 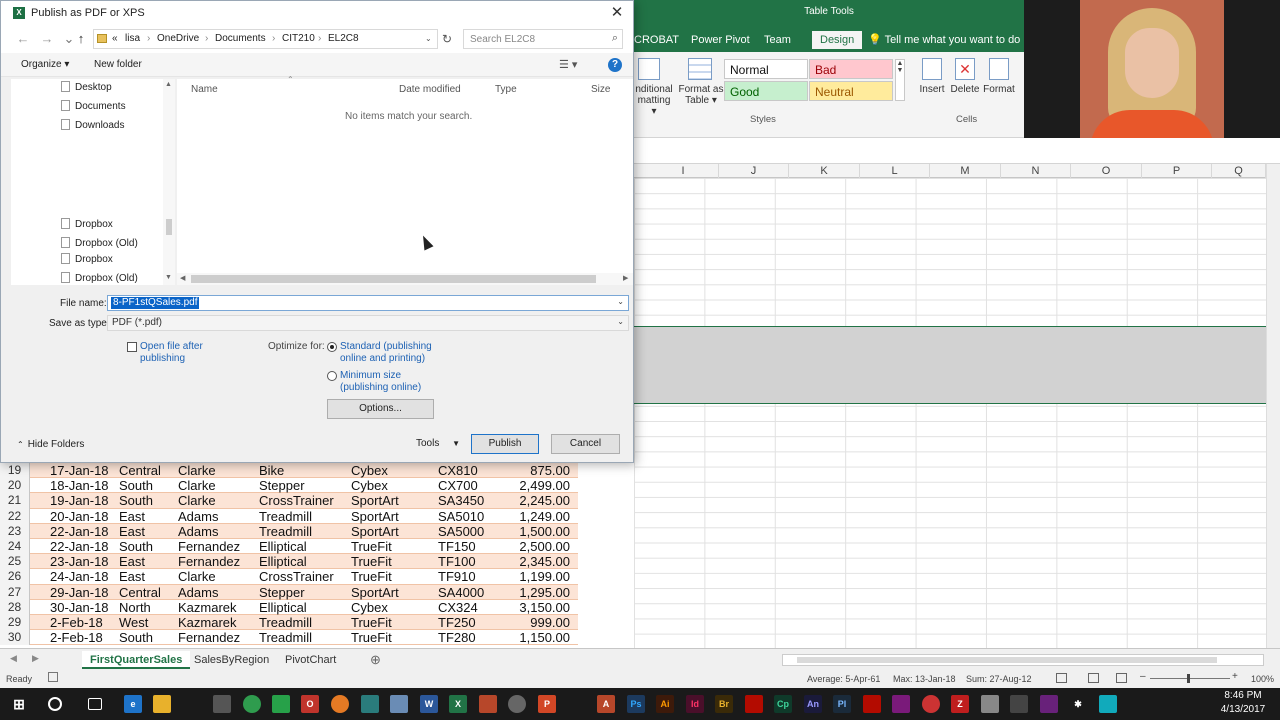 I want to click on refresh-icon: ↻, so click(x=447, y=39).